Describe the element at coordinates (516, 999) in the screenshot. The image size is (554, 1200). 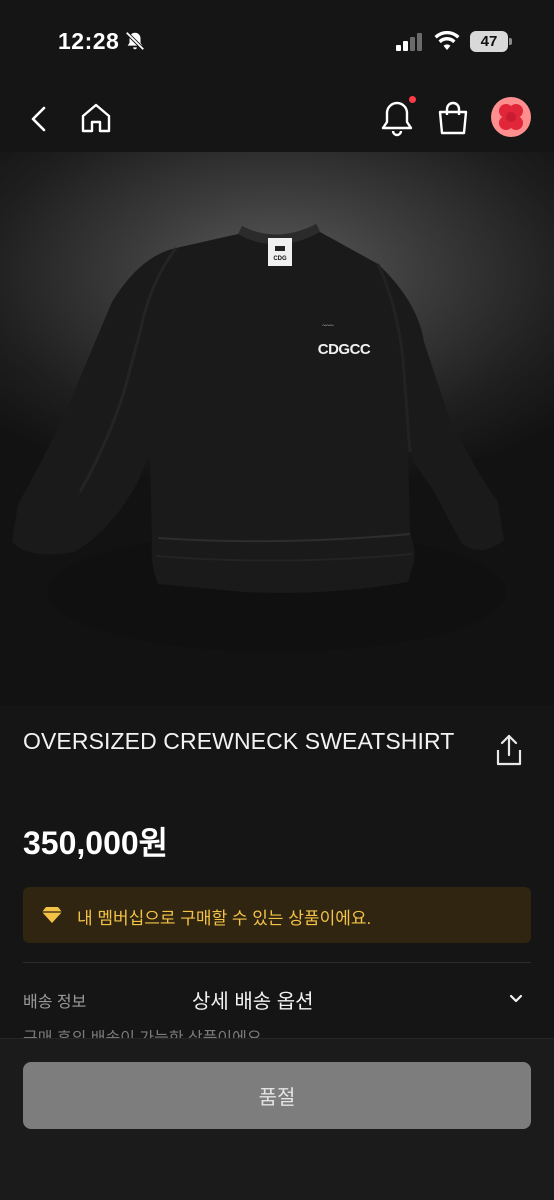
I see `chevron-down-icon` at that location.